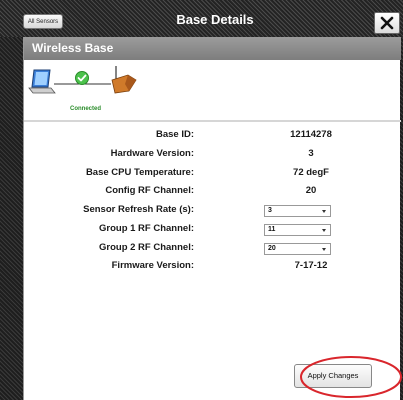 The image size is (403, 400). Describe the element at coordinates (139, 172) in the screenshot. I see `detail-label: Base CPU Temperature:` at that location.